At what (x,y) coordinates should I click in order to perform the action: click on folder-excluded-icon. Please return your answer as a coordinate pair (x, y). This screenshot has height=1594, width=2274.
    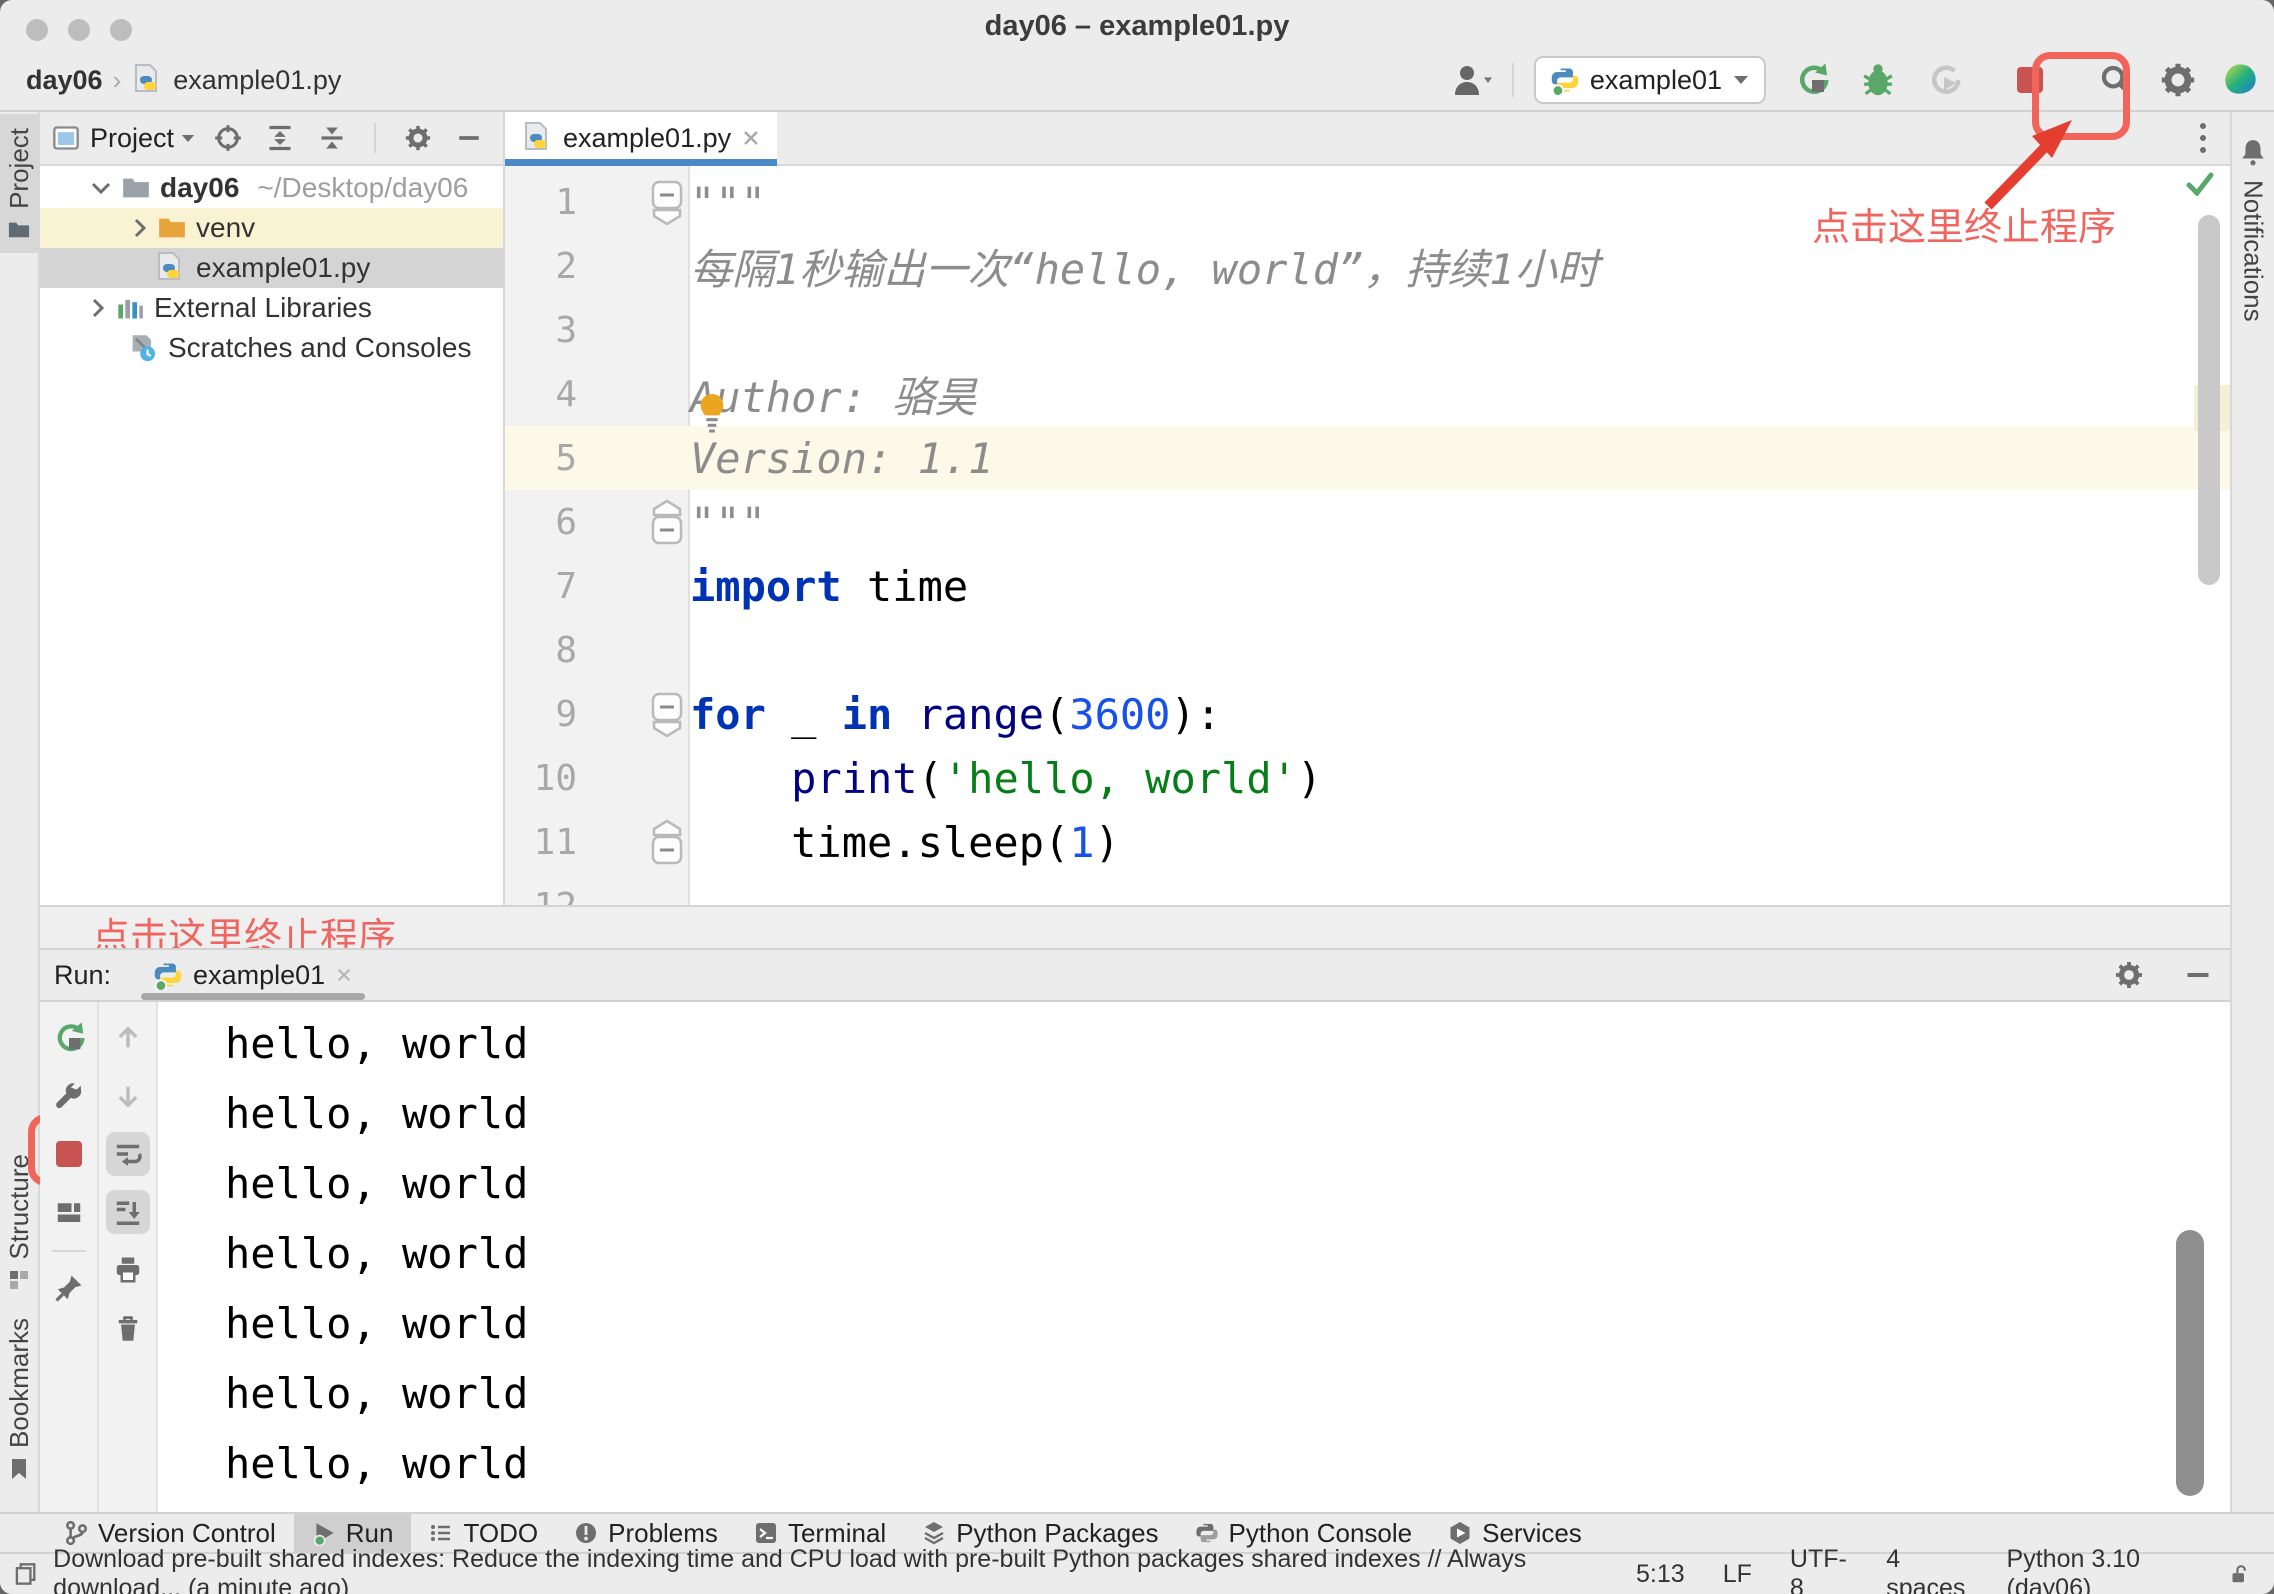
    Looking at the image, I should click on (172, 228).